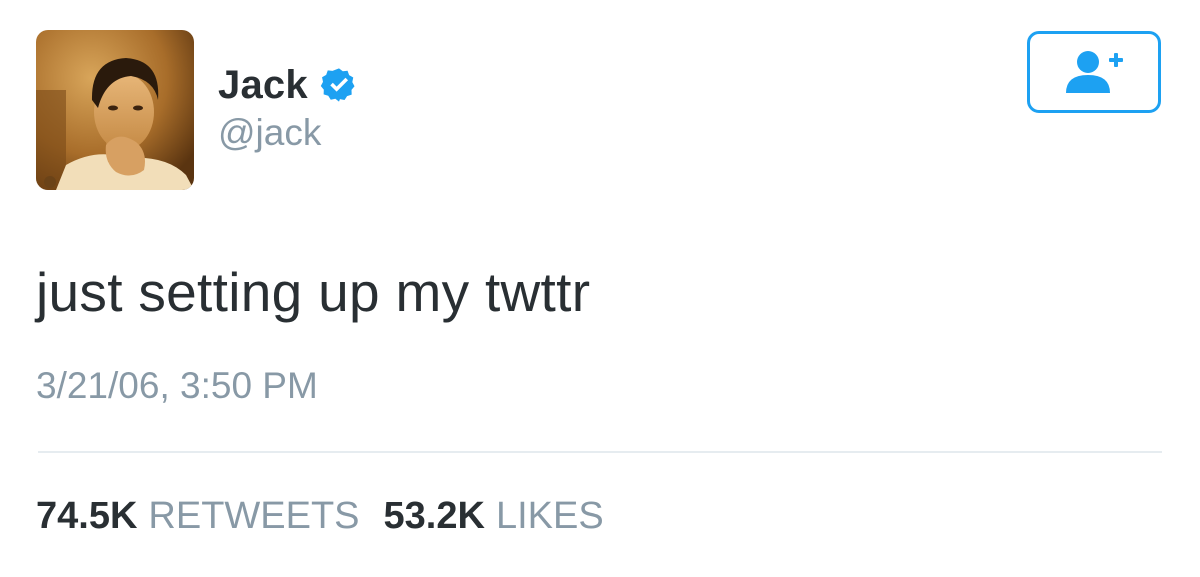  I want to click on add-user-icon, so click(1094, 72).